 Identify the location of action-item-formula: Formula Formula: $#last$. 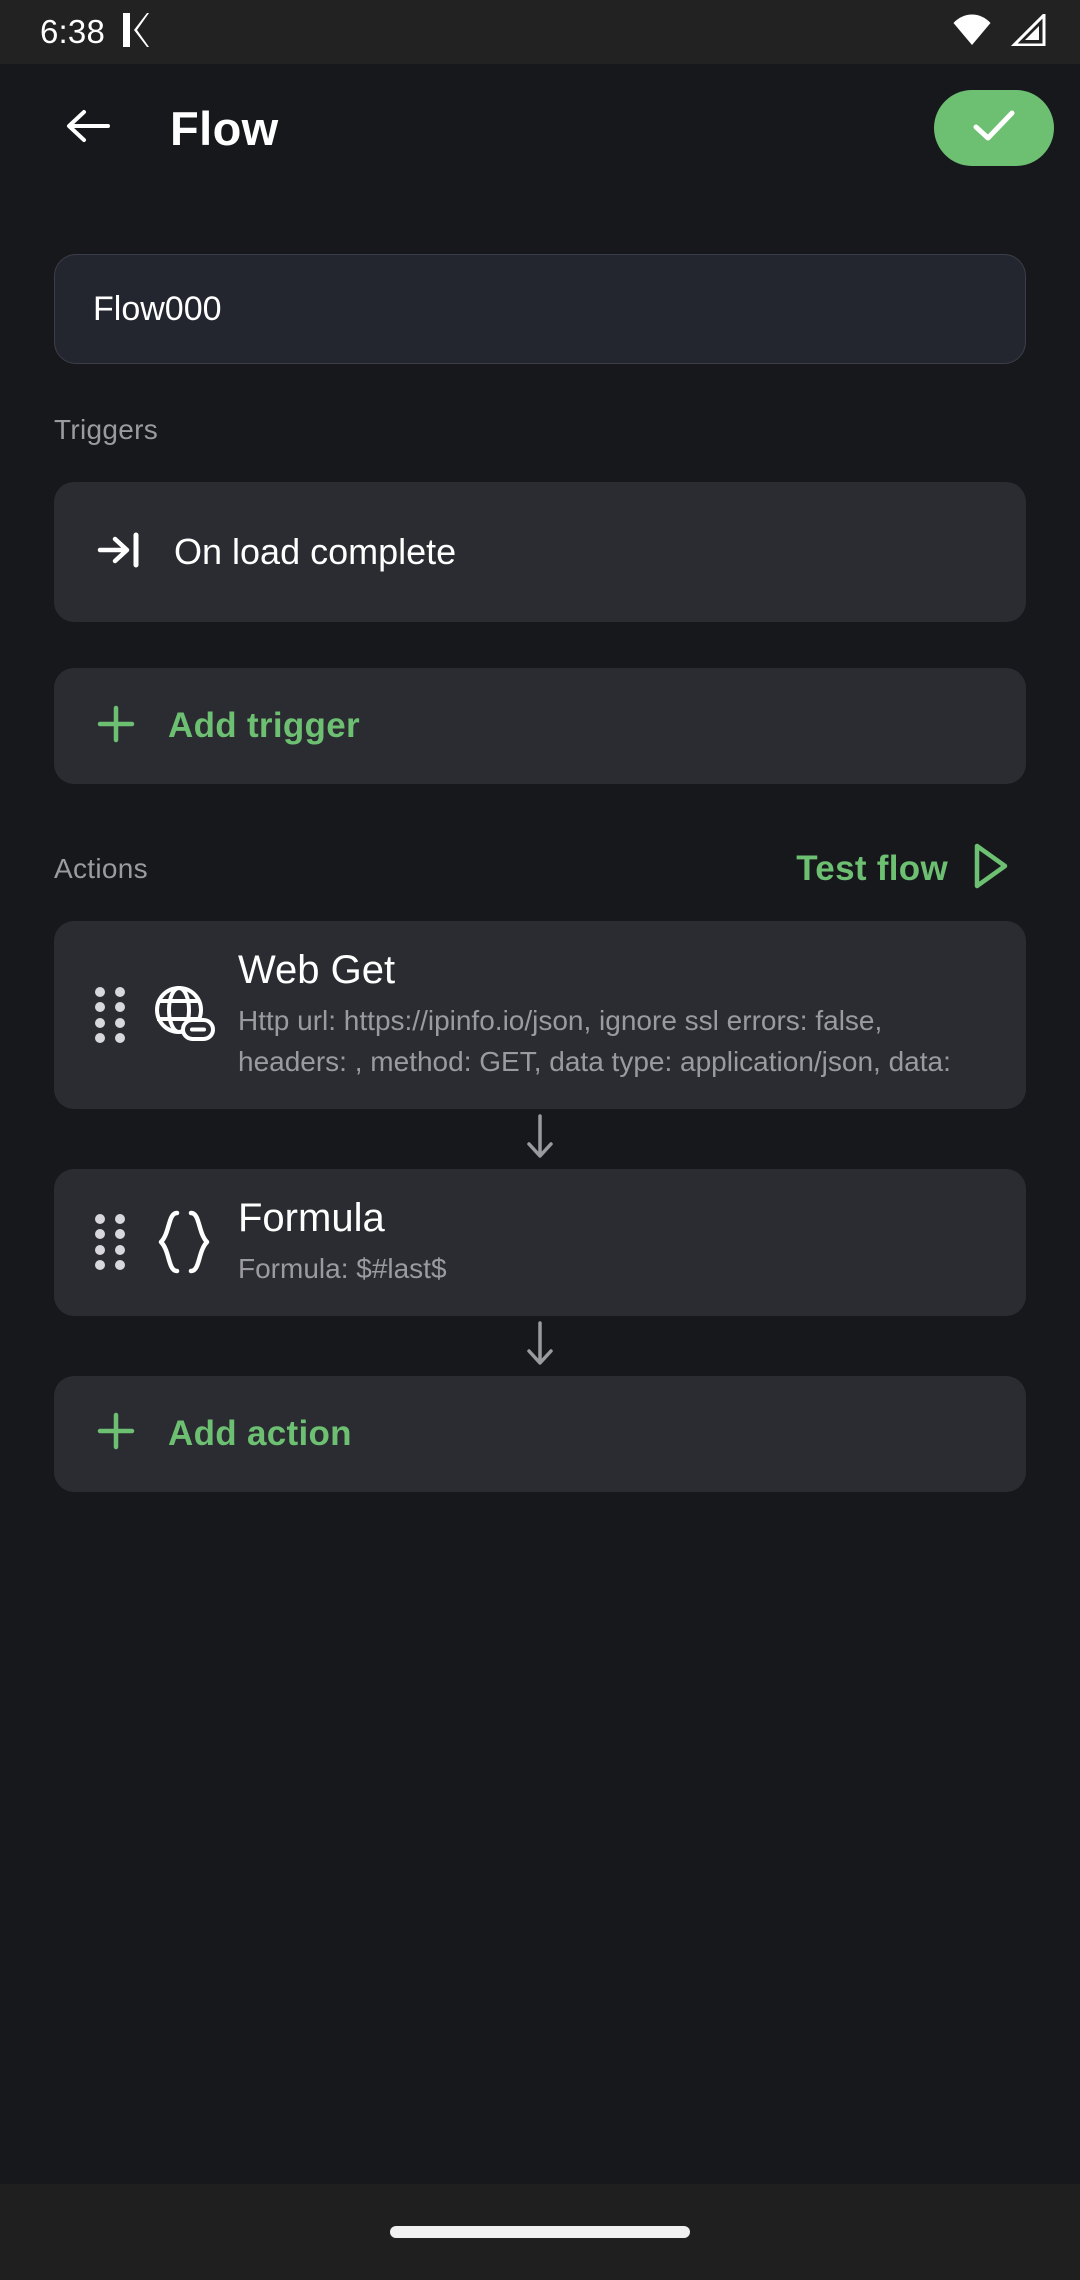
(540, 1242).